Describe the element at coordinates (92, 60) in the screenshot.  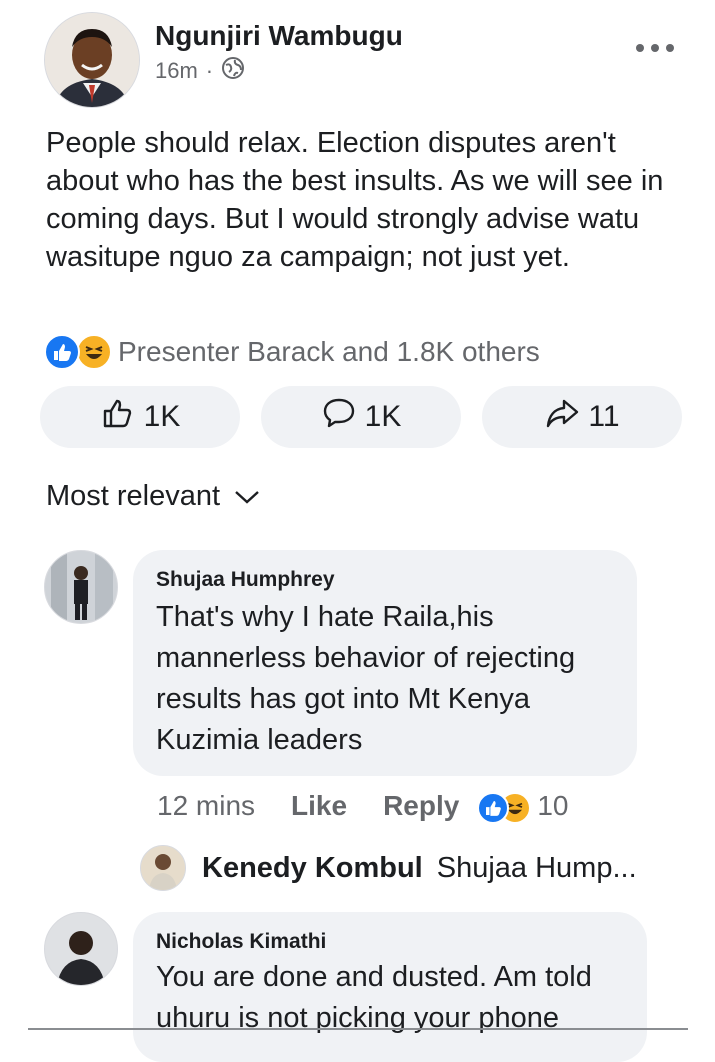
I see `author-avatar` at that location.